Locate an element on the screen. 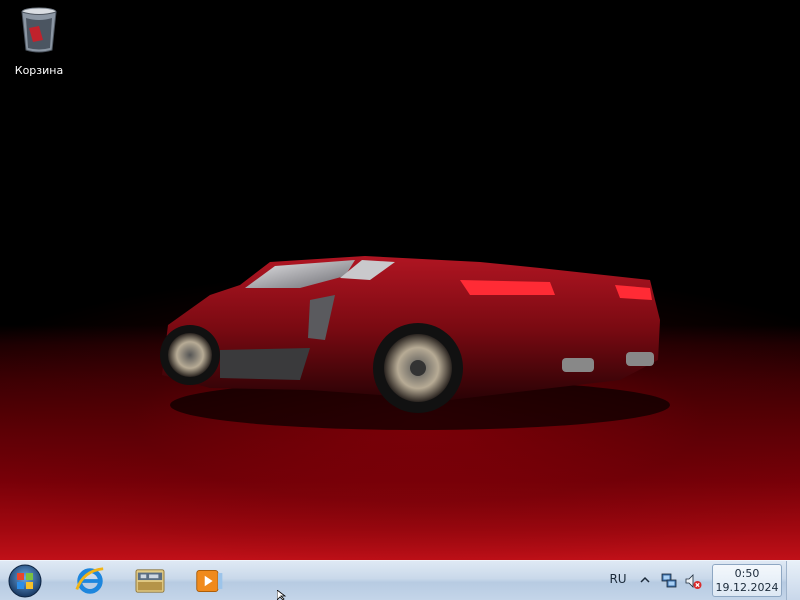 The height and width of the screenshot is (600, 800). clock: 0:50 19.12.2024 is located at coordinates (747, 580).